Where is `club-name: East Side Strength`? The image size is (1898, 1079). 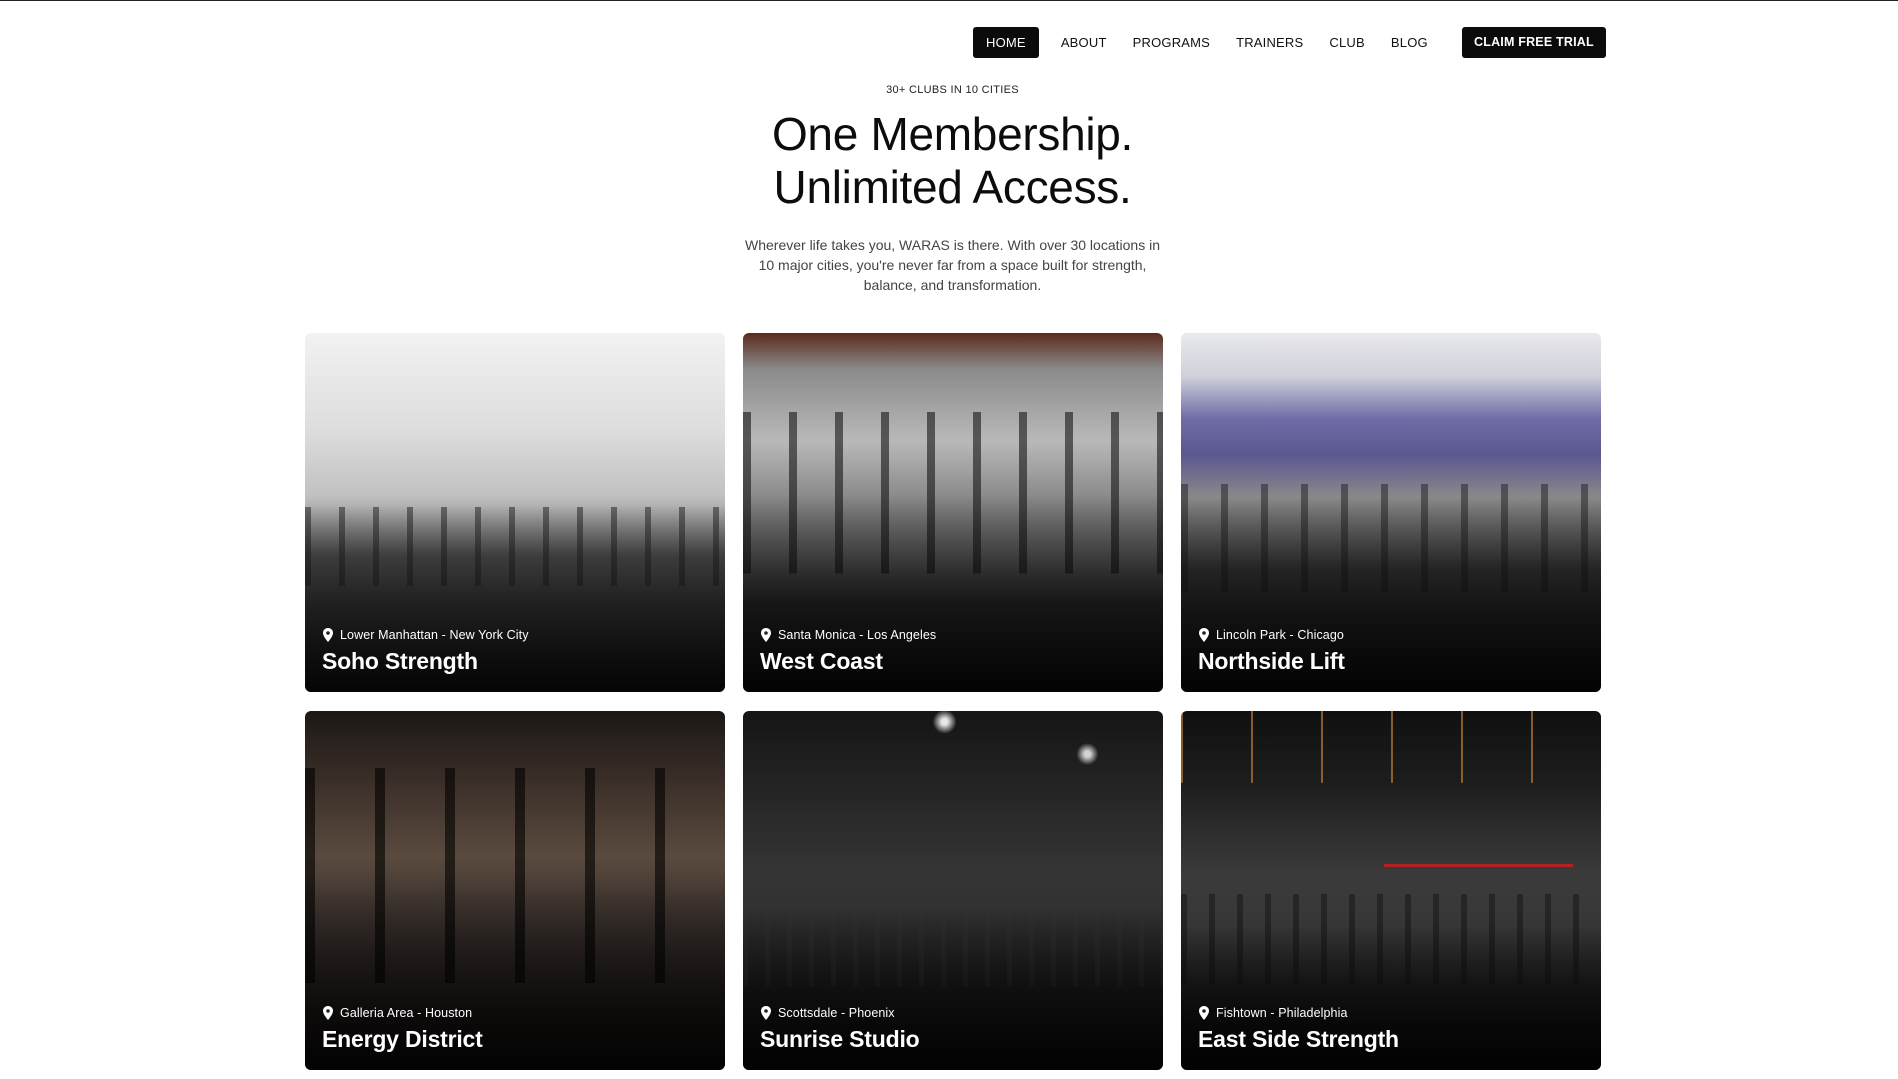
club-name: East Side Strength is located at coordinates (1298, 1039).